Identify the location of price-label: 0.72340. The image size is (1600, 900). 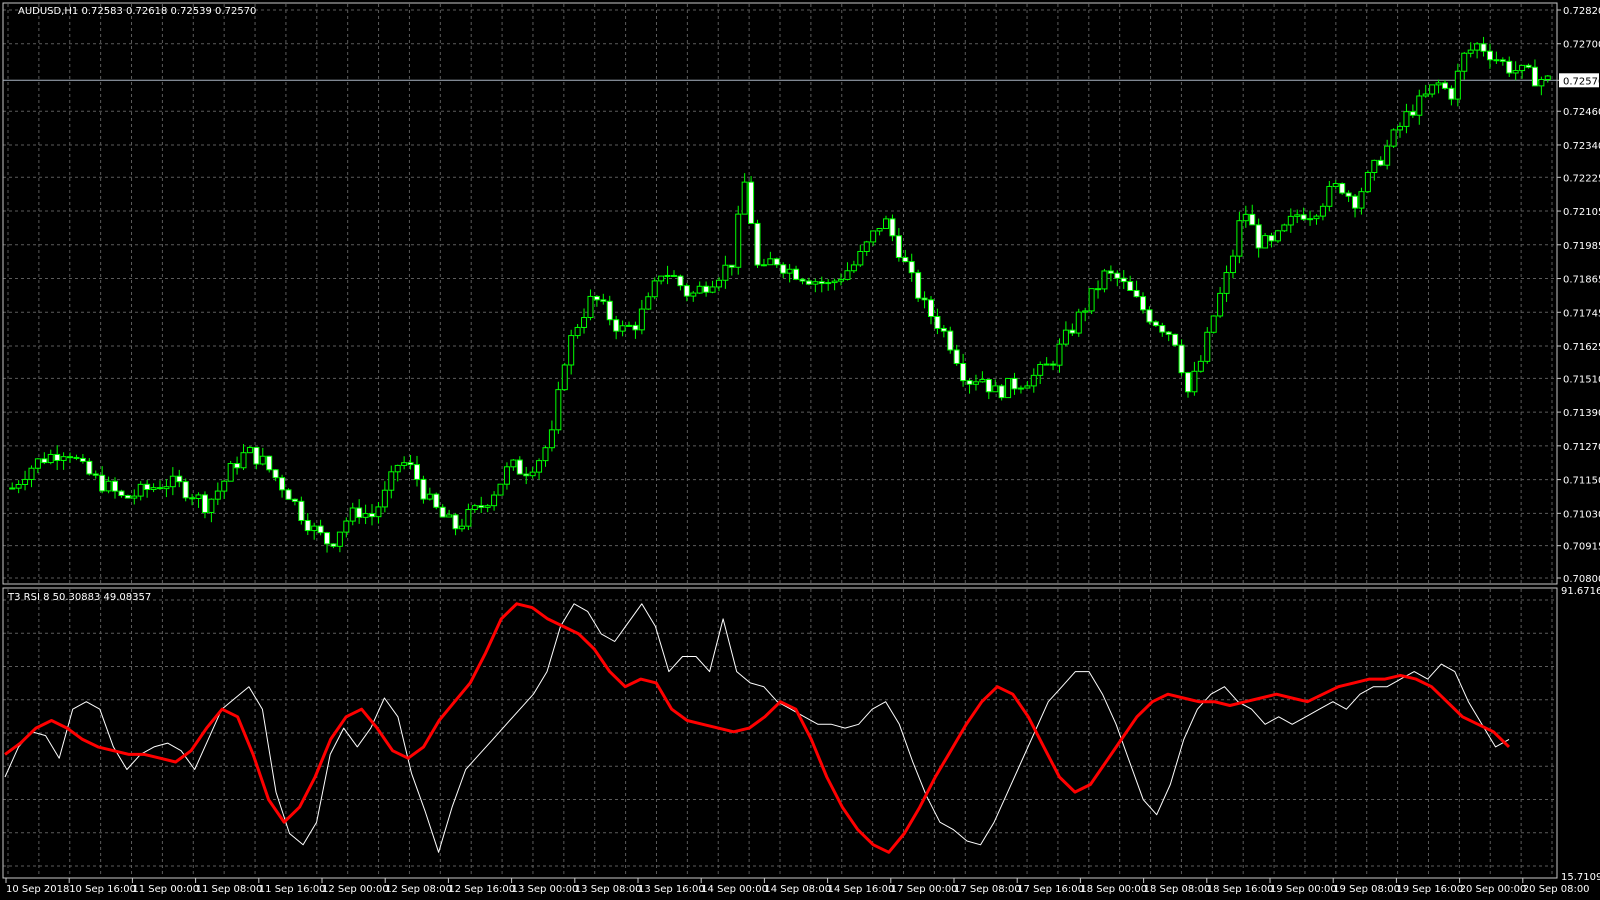
(1581, 146).